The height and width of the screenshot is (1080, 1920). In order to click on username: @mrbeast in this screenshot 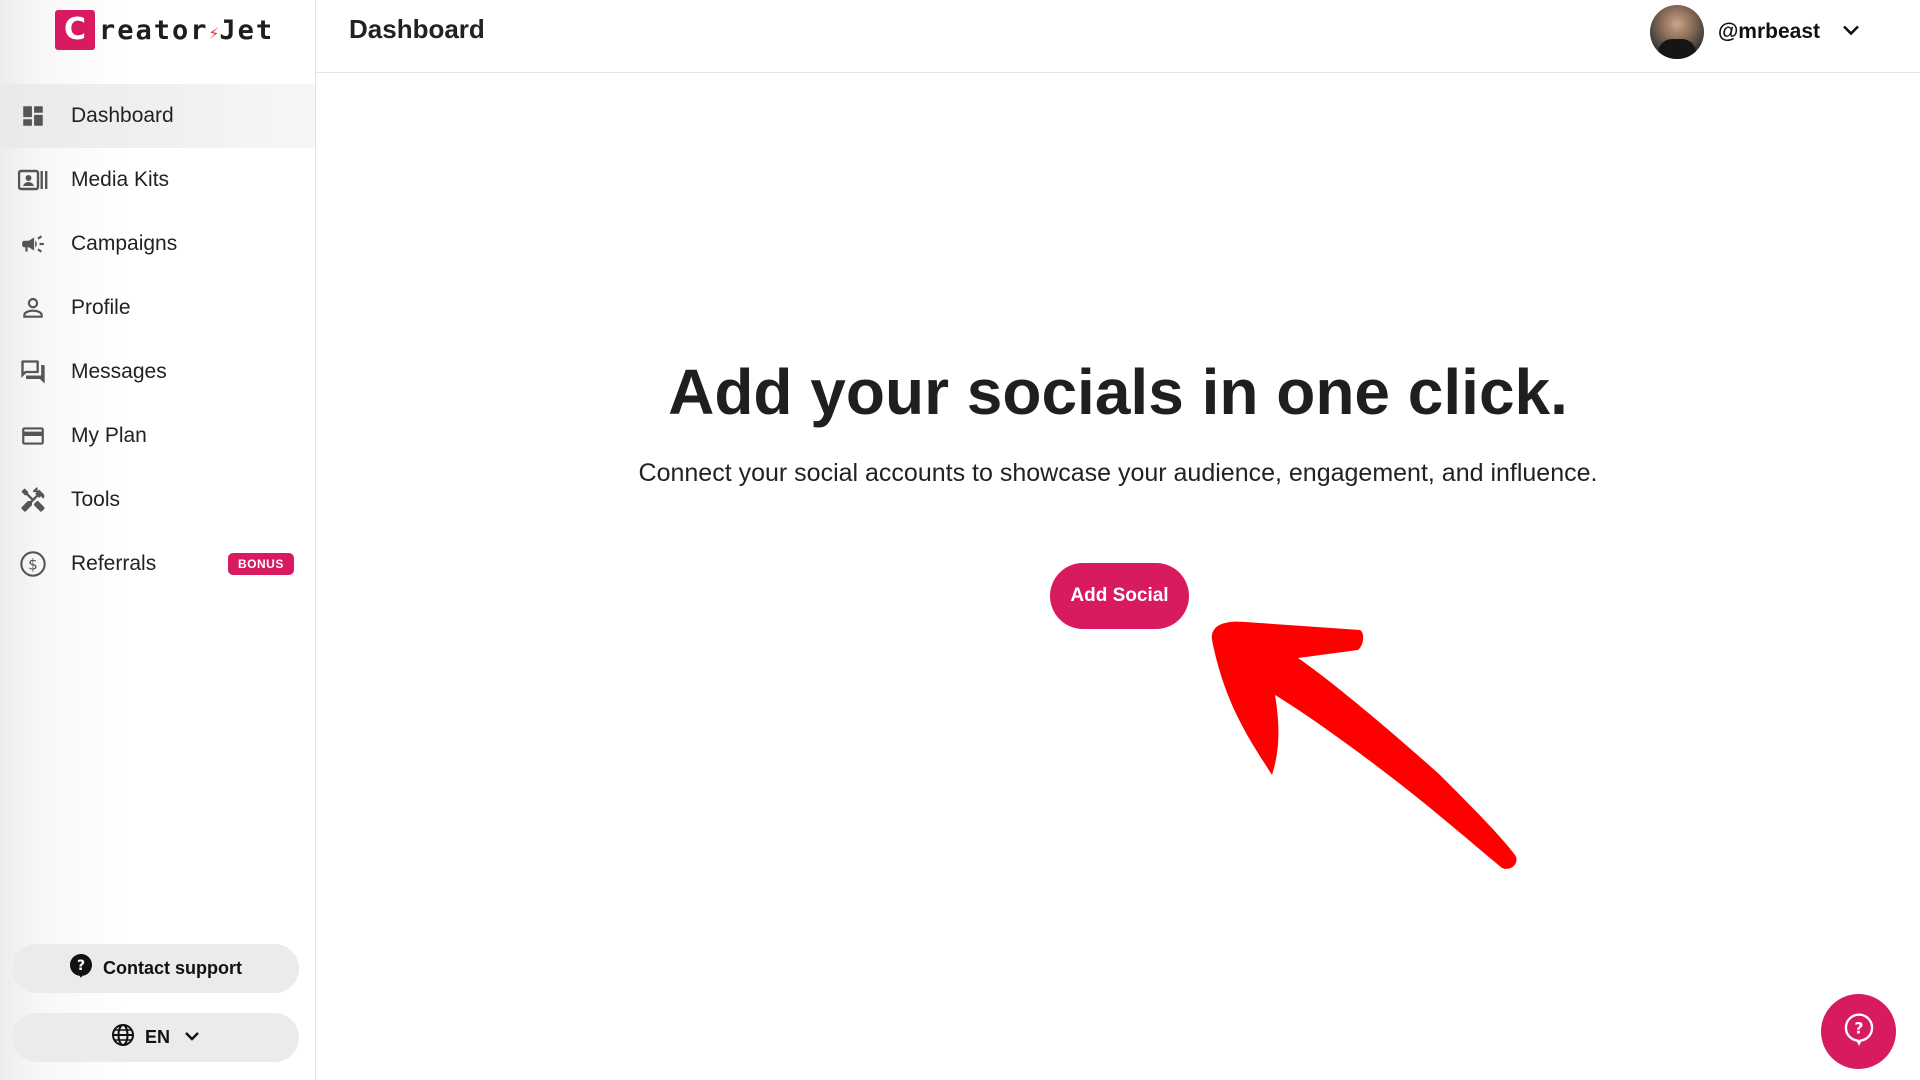, I will do `click(1768, 31)`.